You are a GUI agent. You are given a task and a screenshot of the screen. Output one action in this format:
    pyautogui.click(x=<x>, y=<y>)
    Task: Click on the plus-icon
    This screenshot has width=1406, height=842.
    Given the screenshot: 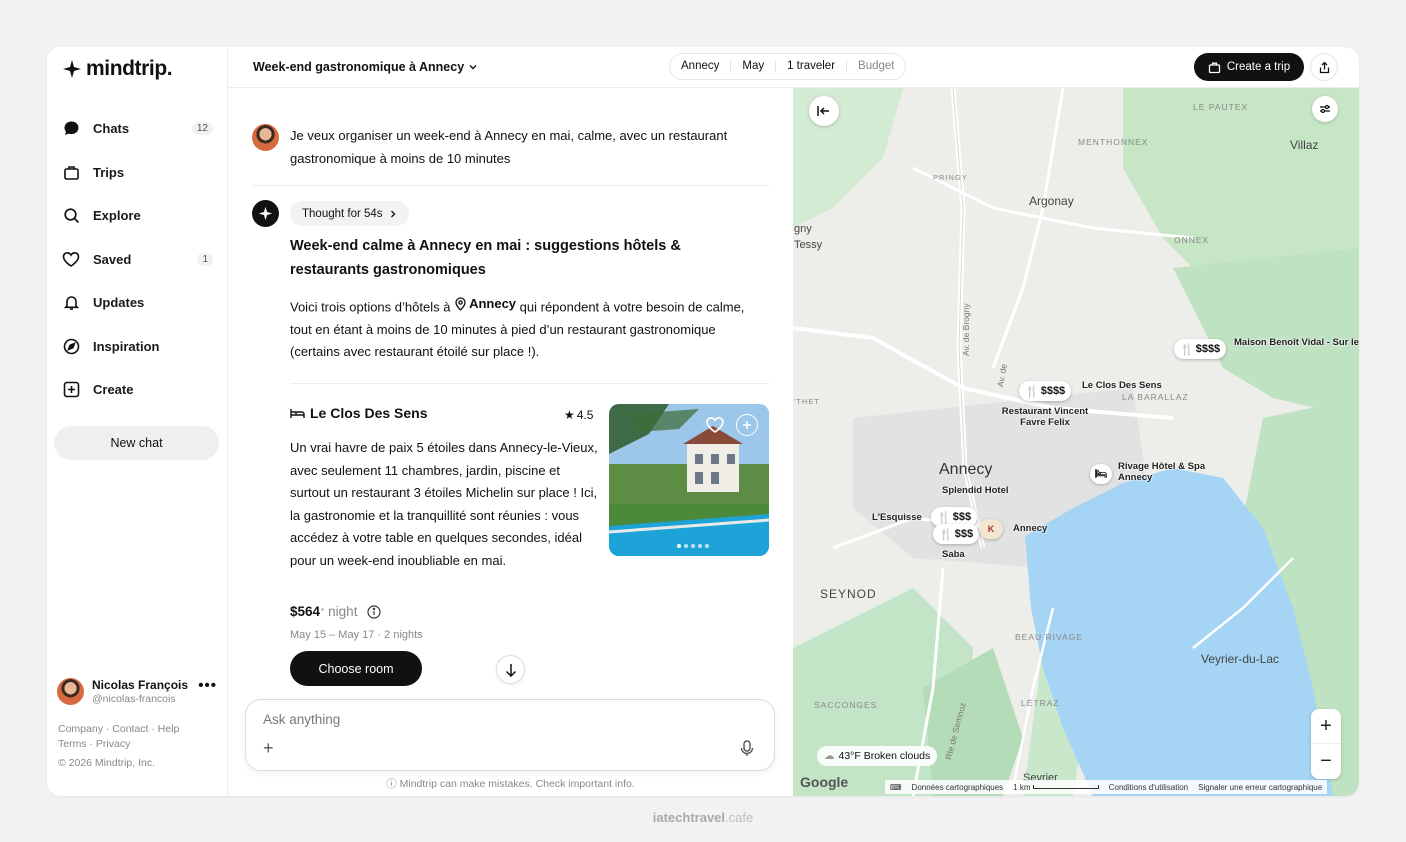 What is the action you would take?
    pyautogui.click(x=747, y=425)
    